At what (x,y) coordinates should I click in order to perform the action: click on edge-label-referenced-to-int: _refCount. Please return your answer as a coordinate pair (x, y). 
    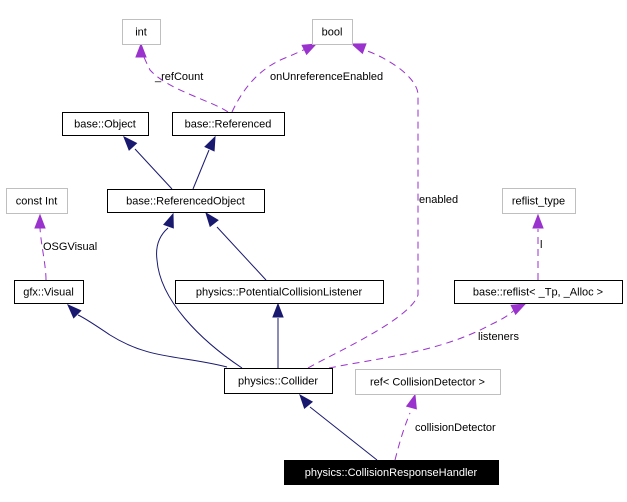
    Looking at the image, I should click on (178, 77).